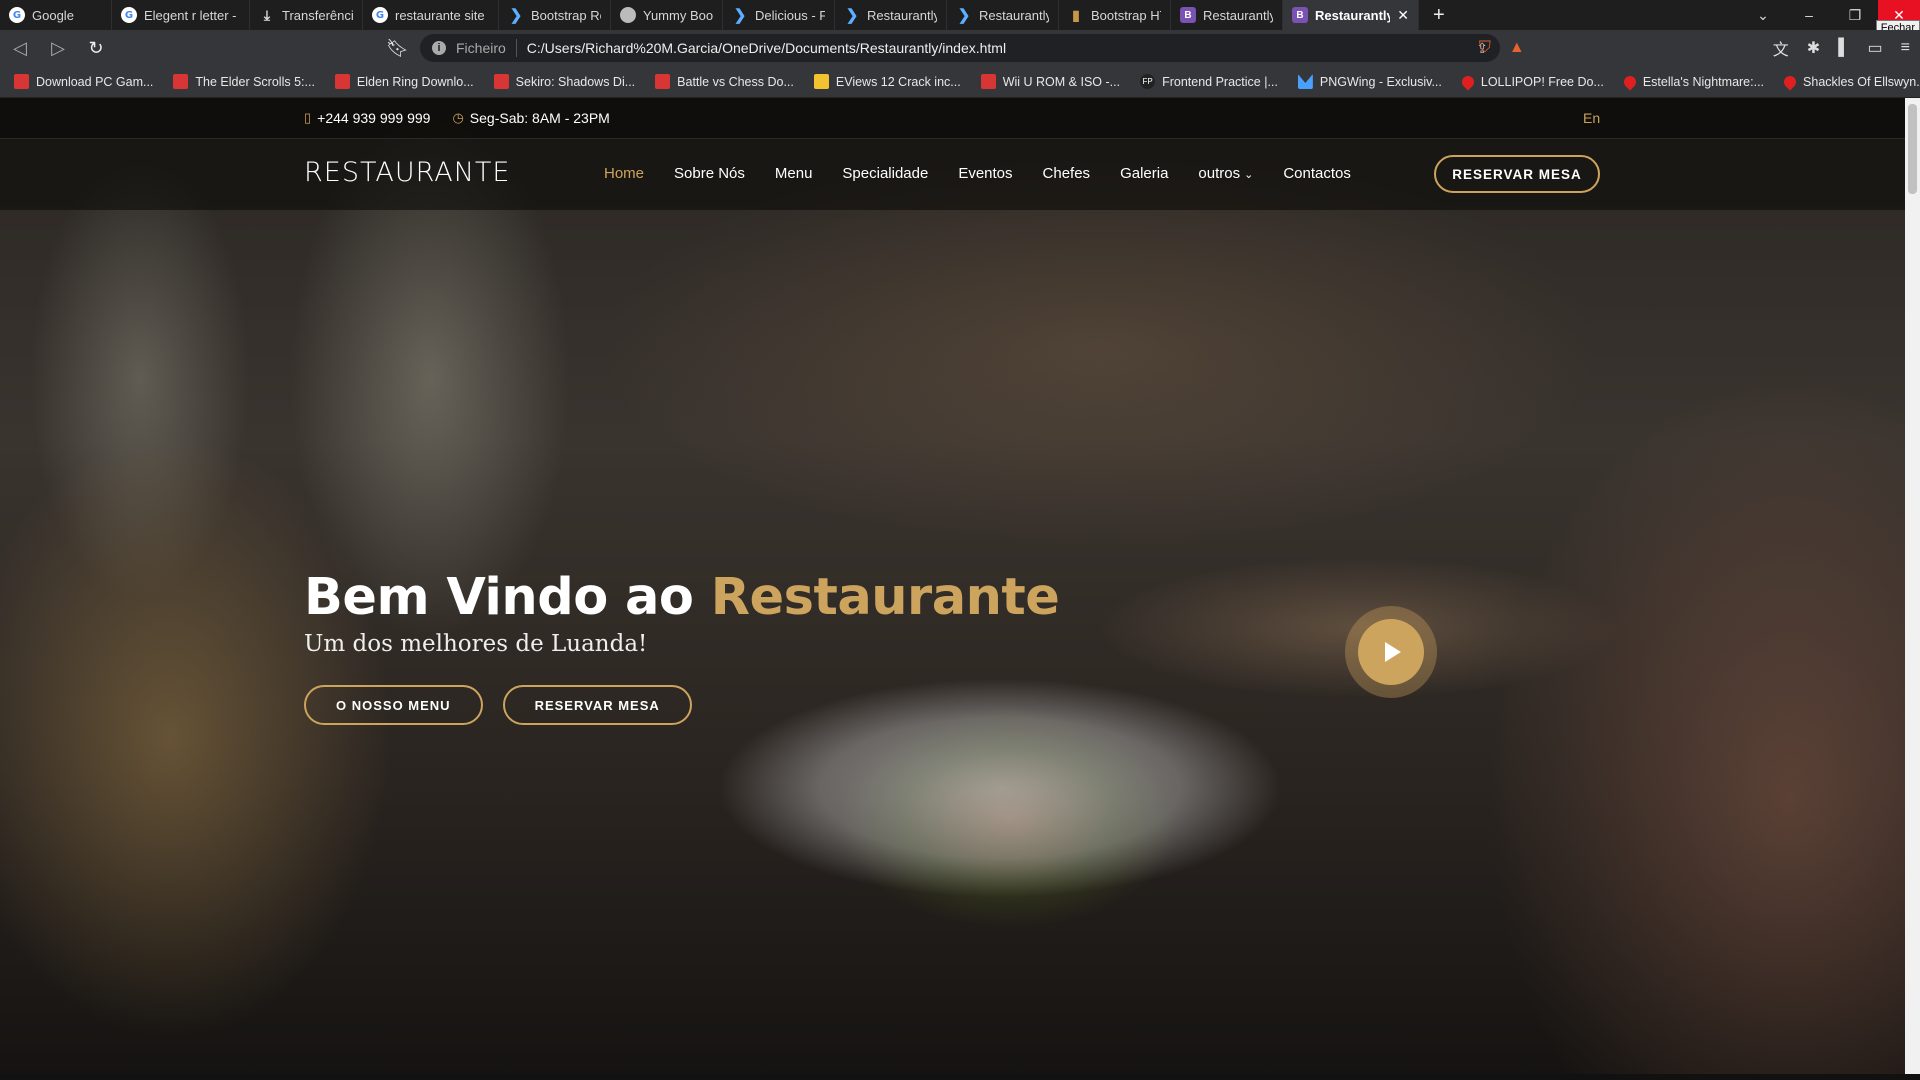  I want to click on tab-5: ❯ Bootstrap Restaura, so click(555, 15).